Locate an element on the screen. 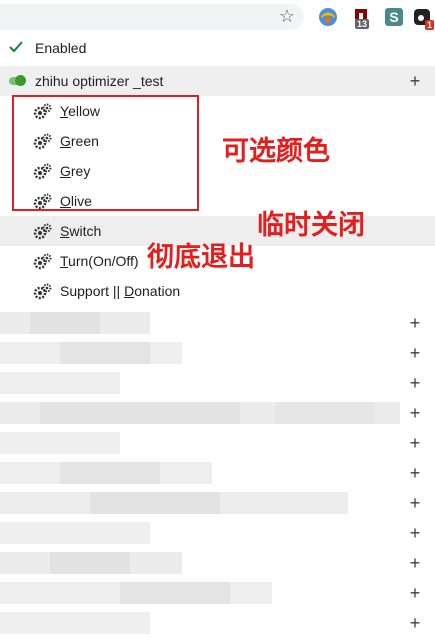  colorful-ball-extension-icon is located at coordinates (328, 17).